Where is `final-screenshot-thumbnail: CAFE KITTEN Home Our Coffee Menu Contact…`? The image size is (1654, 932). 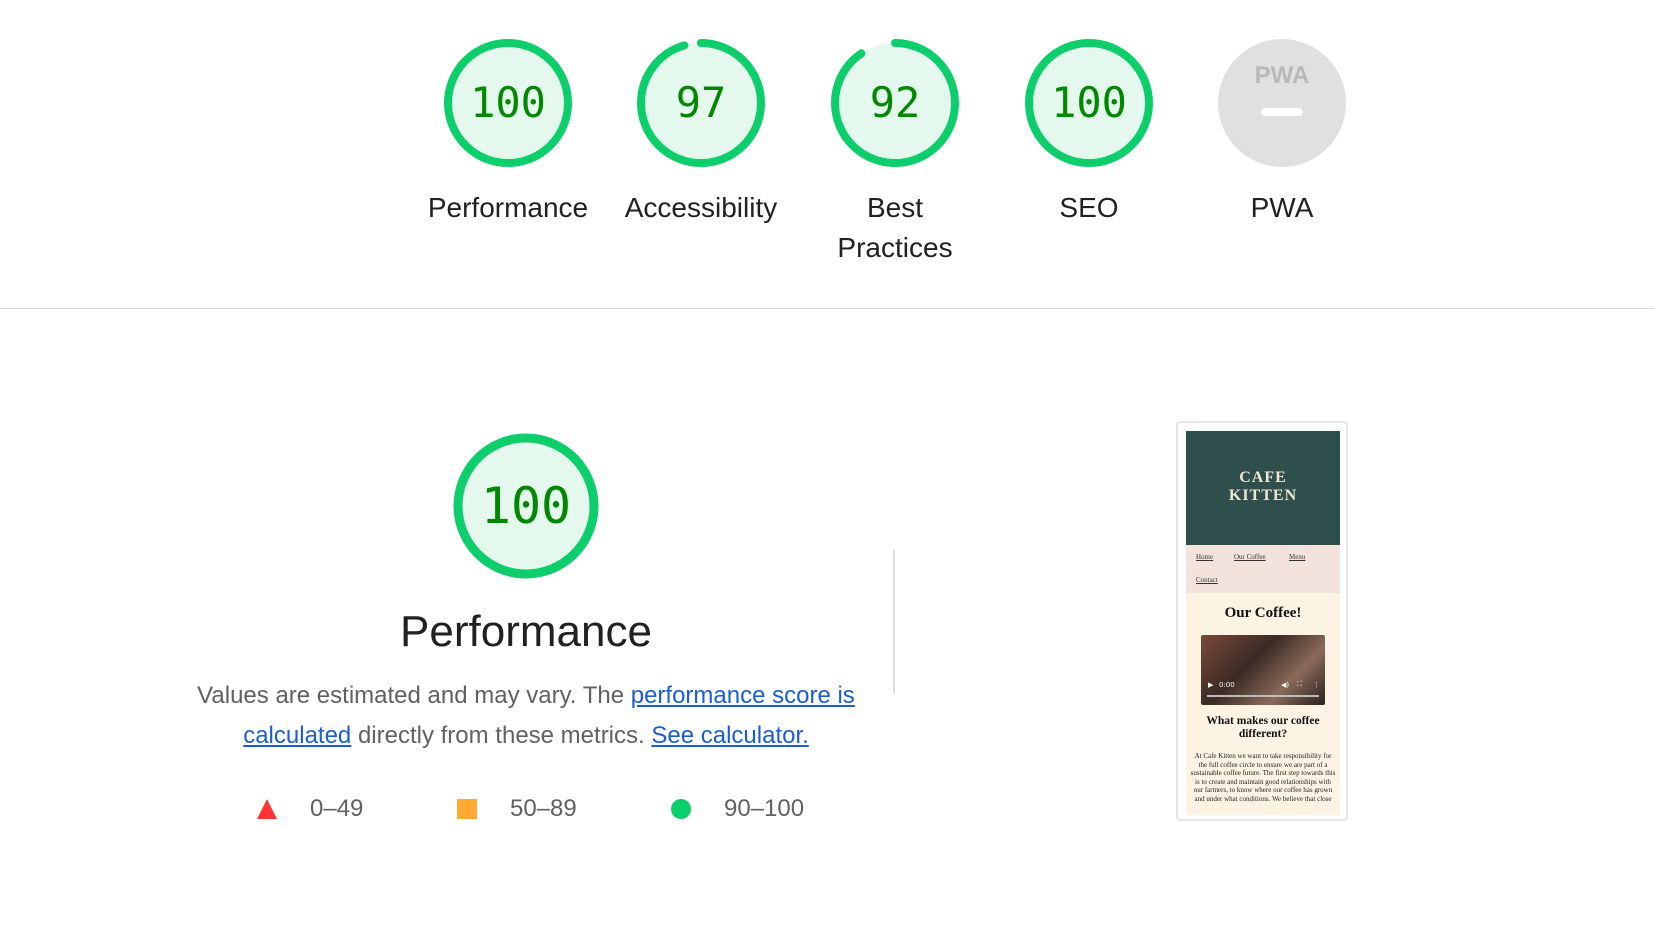
final-screenshot-thumbnail: CAFE KITTEN Home Our Coffee Menu Contact… is located at coordinates (1262, 621).